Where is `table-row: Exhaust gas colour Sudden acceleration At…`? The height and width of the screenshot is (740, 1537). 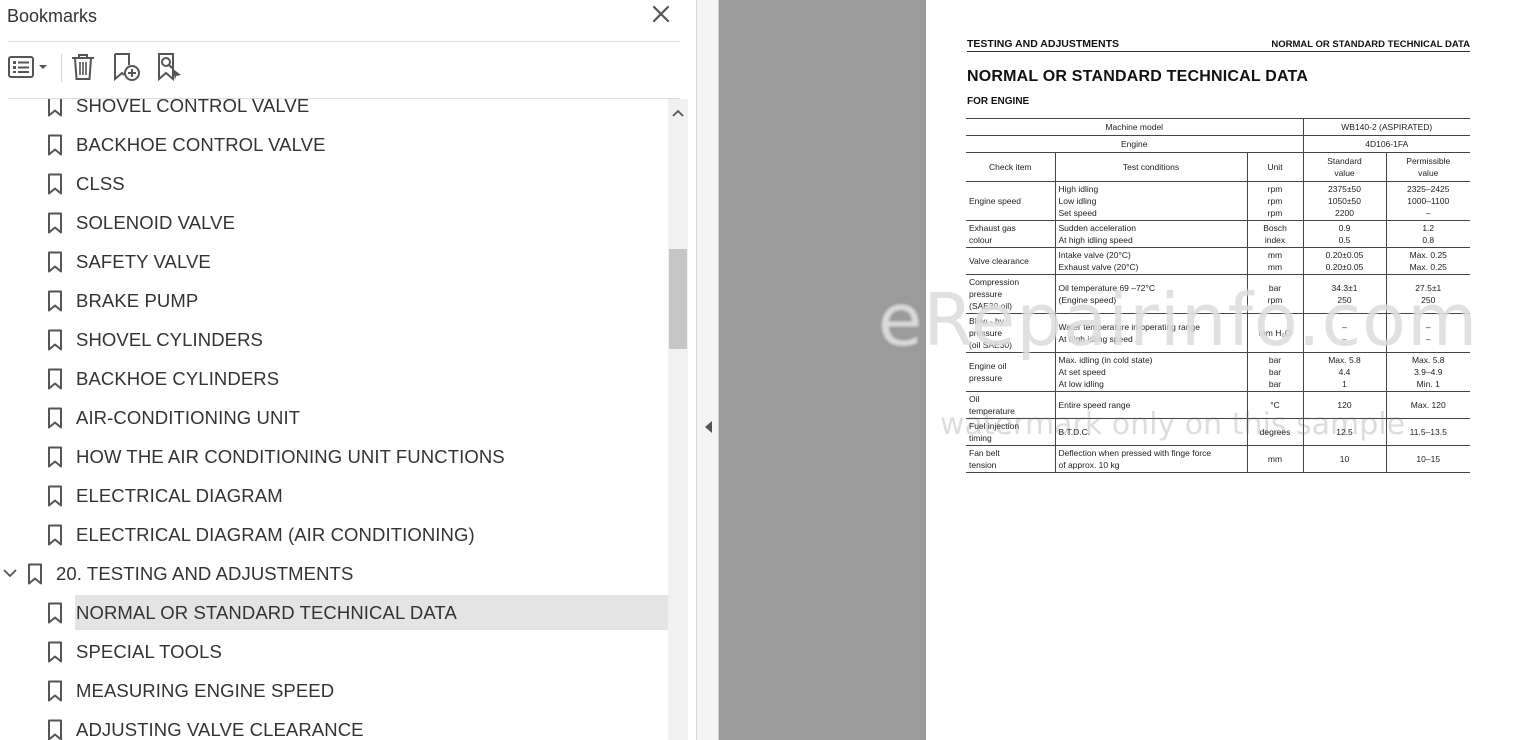
table-row: Exhaust gas colour Sudden acceleration At… is located at coordinates (1218, 234).